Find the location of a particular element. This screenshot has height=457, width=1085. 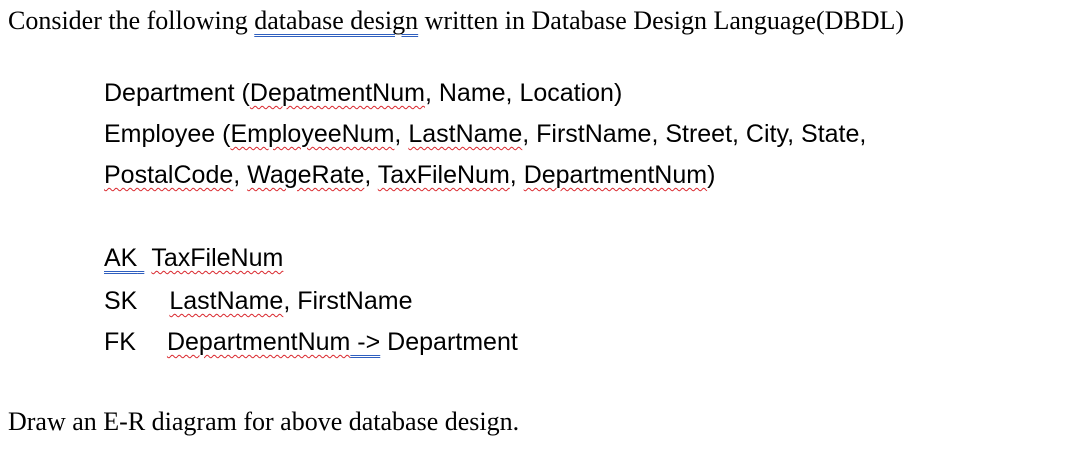

employee-wagerate: WageRate is located at coordinates (306, 175).